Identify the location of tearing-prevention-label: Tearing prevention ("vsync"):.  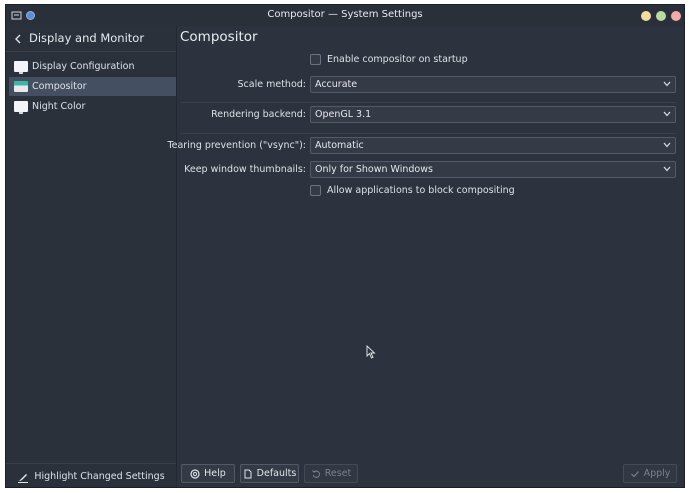
(236, 145).